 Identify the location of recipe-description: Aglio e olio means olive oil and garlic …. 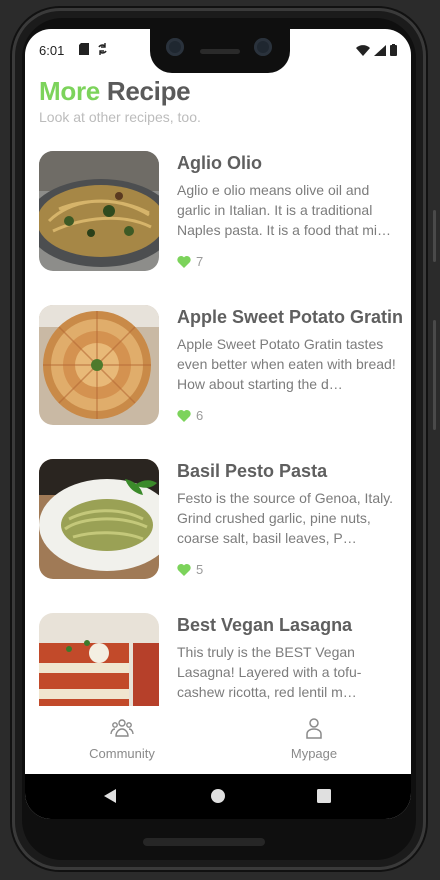
(284, 210).